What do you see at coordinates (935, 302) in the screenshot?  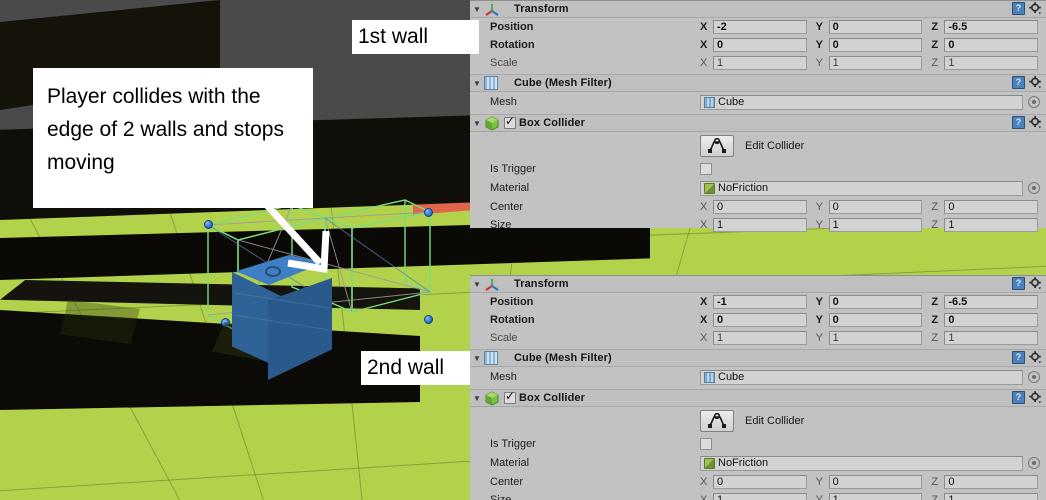 I see `axis-label-z: Z` at bounding box center [935, 302].